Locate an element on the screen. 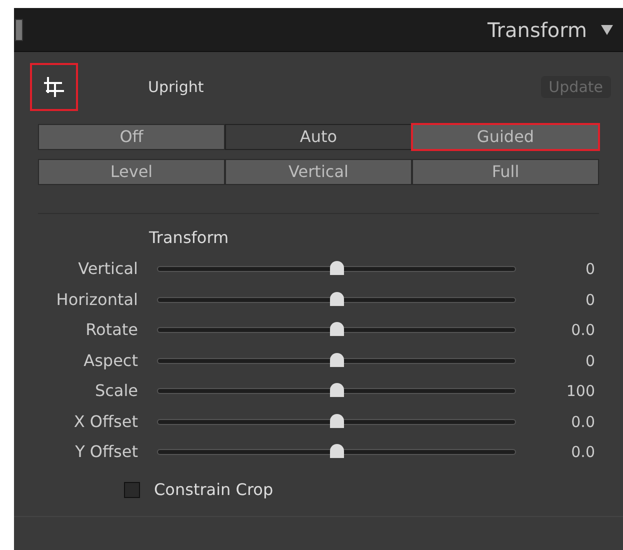  upright-mode-button: Vertical is located at coordinates (318, 172).